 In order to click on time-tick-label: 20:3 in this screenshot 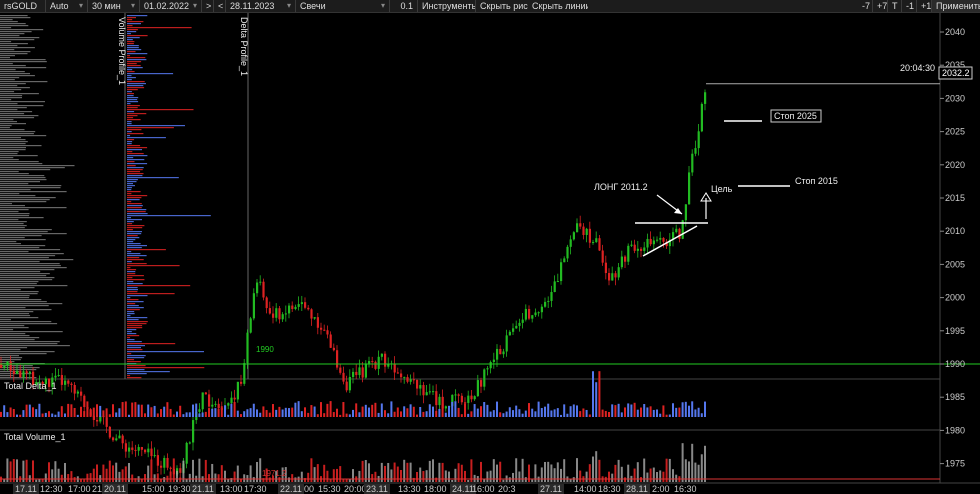, I will do `click(507, 489)`.